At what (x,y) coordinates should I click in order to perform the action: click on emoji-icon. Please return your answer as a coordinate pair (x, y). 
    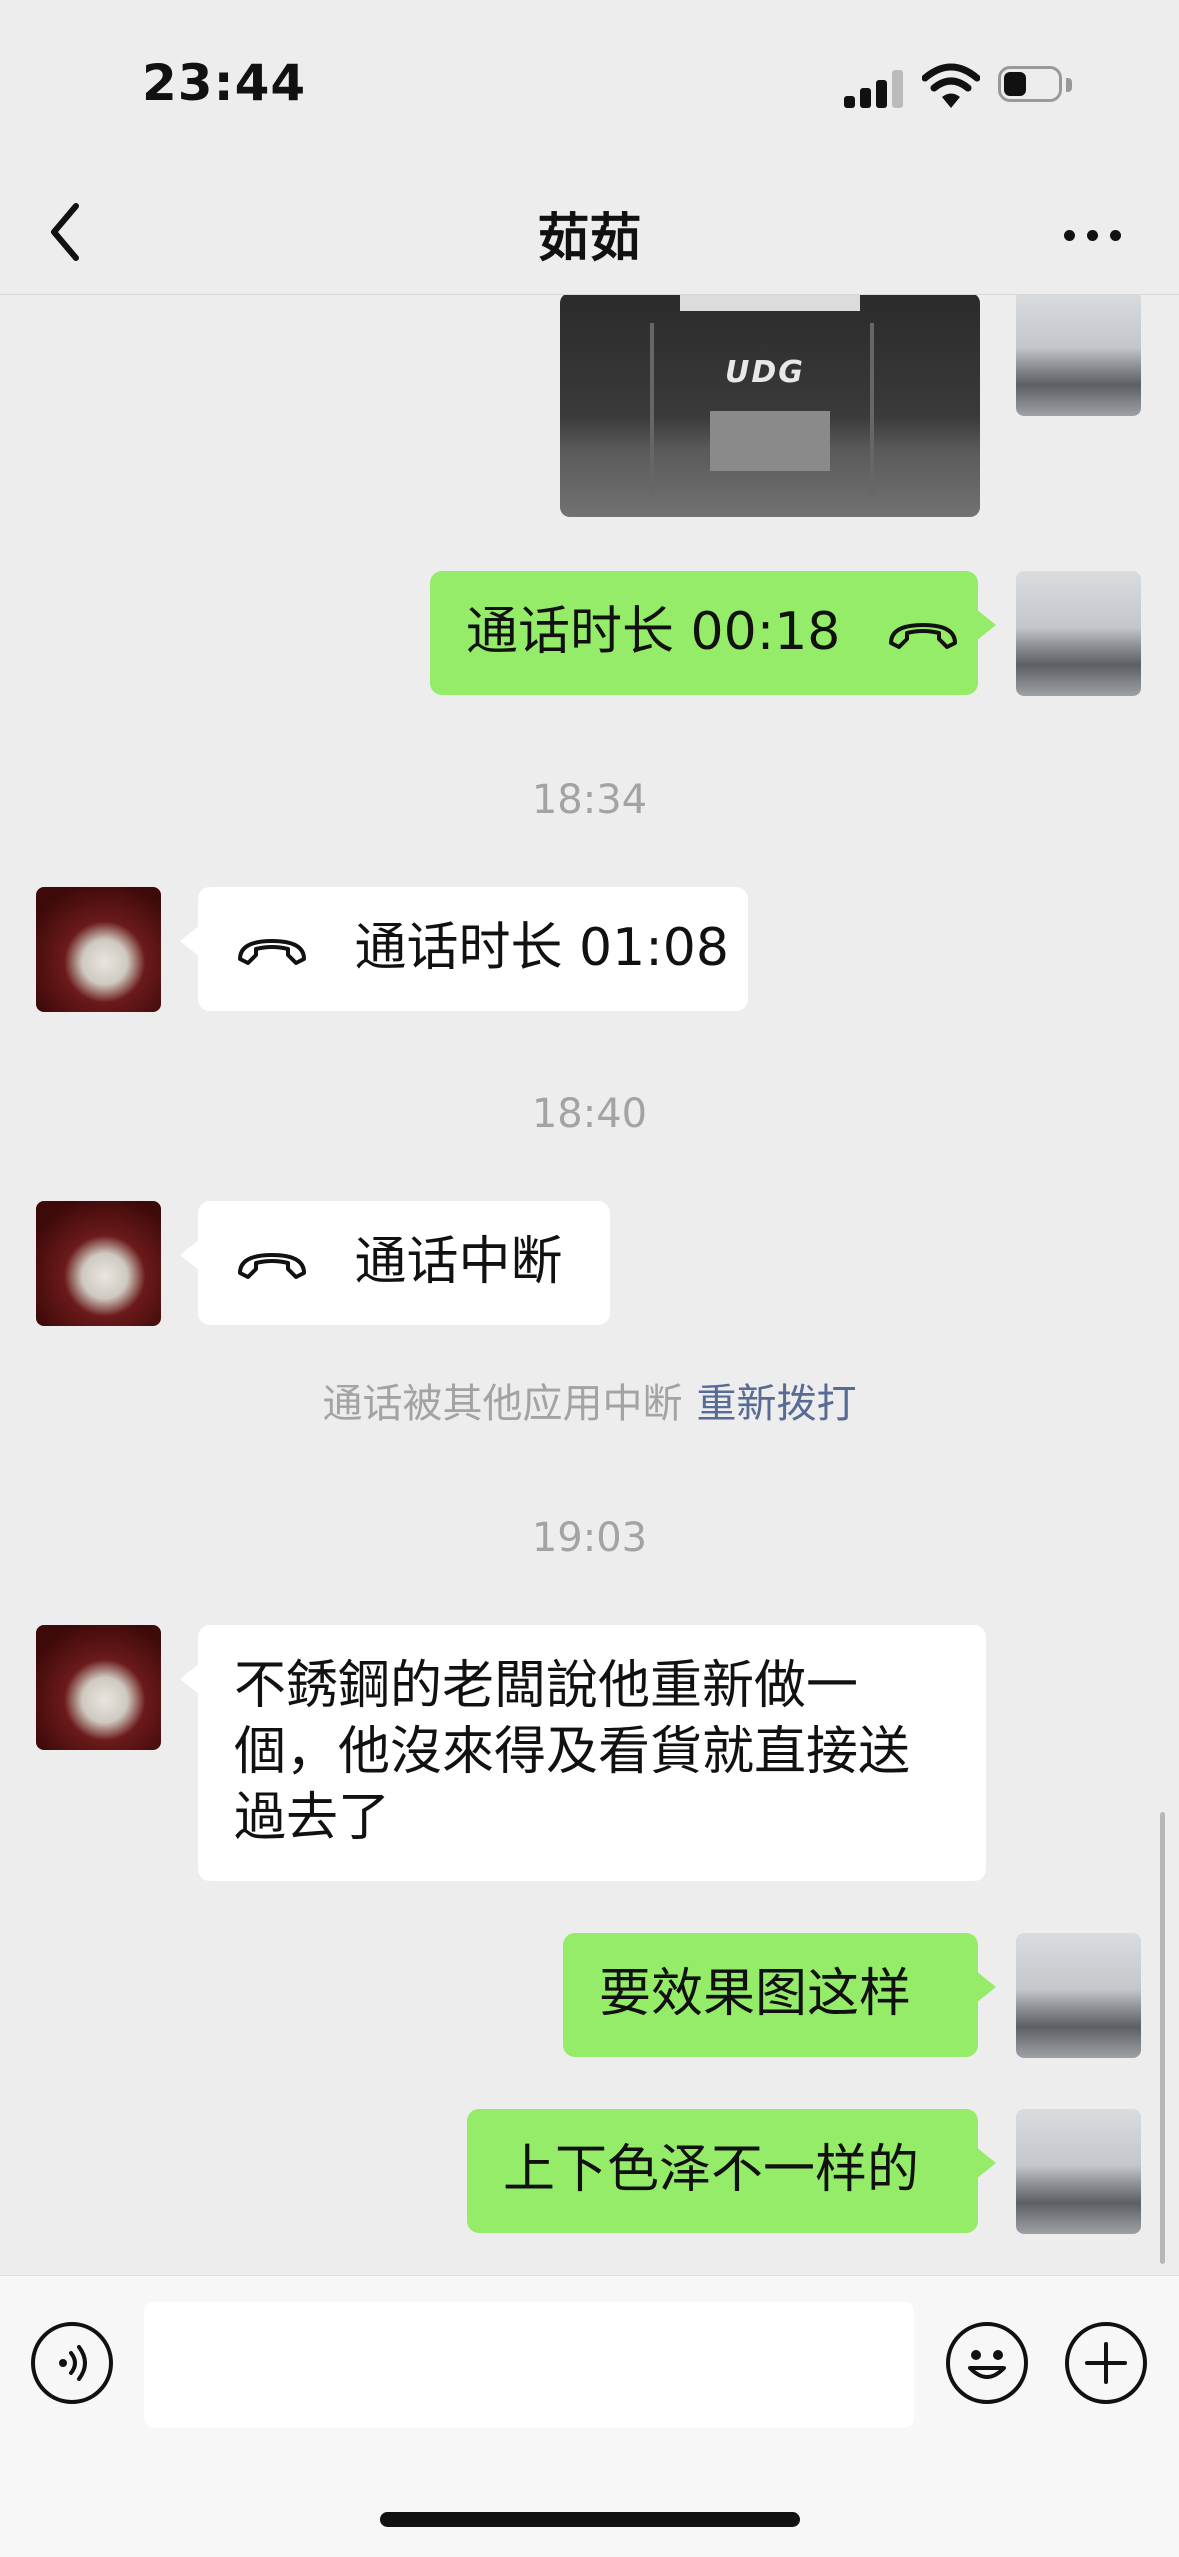
    Looking at the image, I should click on (987, 2363).